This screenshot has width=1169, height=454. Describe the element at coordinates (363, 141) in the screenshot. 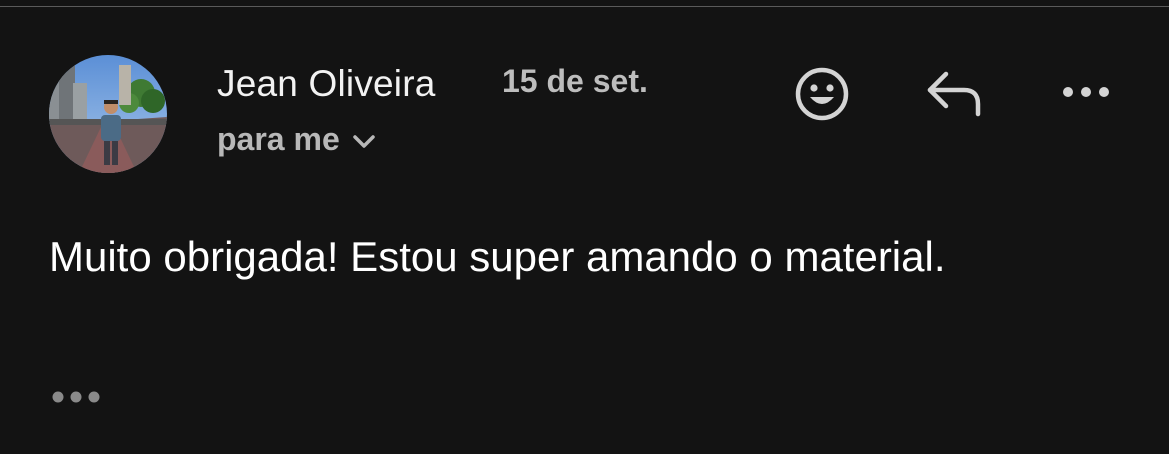

I see `chevron-down-icon` at that location.